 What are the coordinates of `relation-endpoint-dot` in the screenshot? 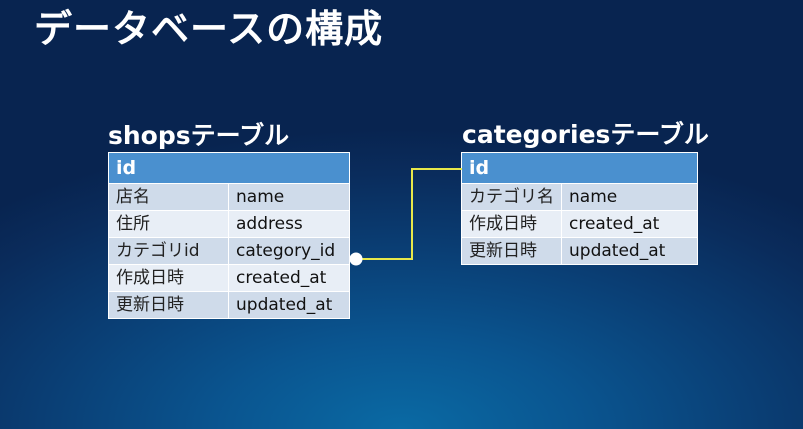 It's located at (356, 259).